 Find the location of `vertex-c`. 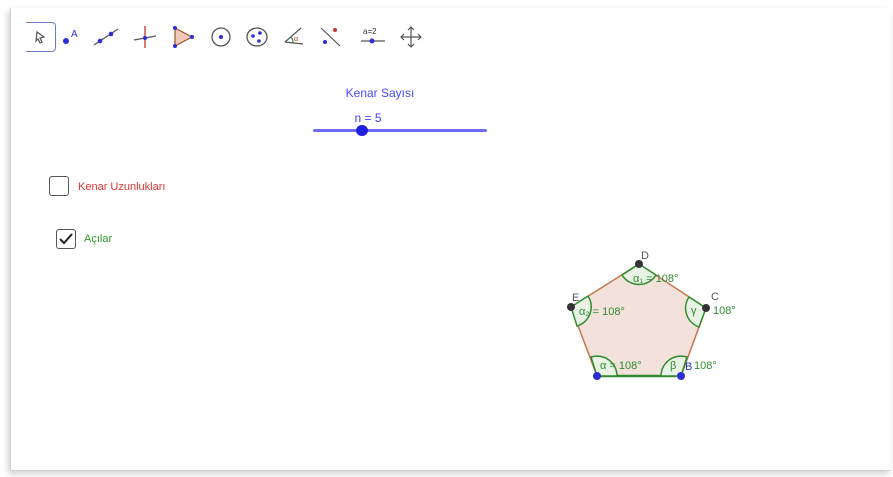

vertex-c is located at coordinates (706, 308).